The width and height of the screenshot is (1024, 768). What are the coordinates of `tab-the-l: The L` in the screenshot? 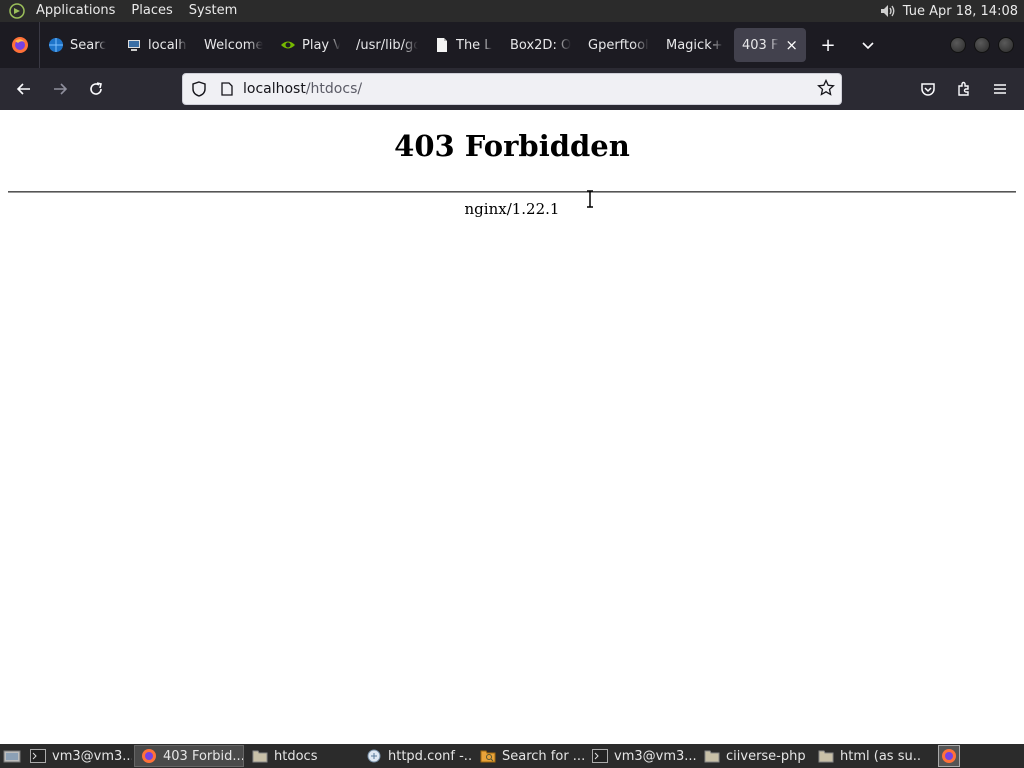 It's located at (464, 45).